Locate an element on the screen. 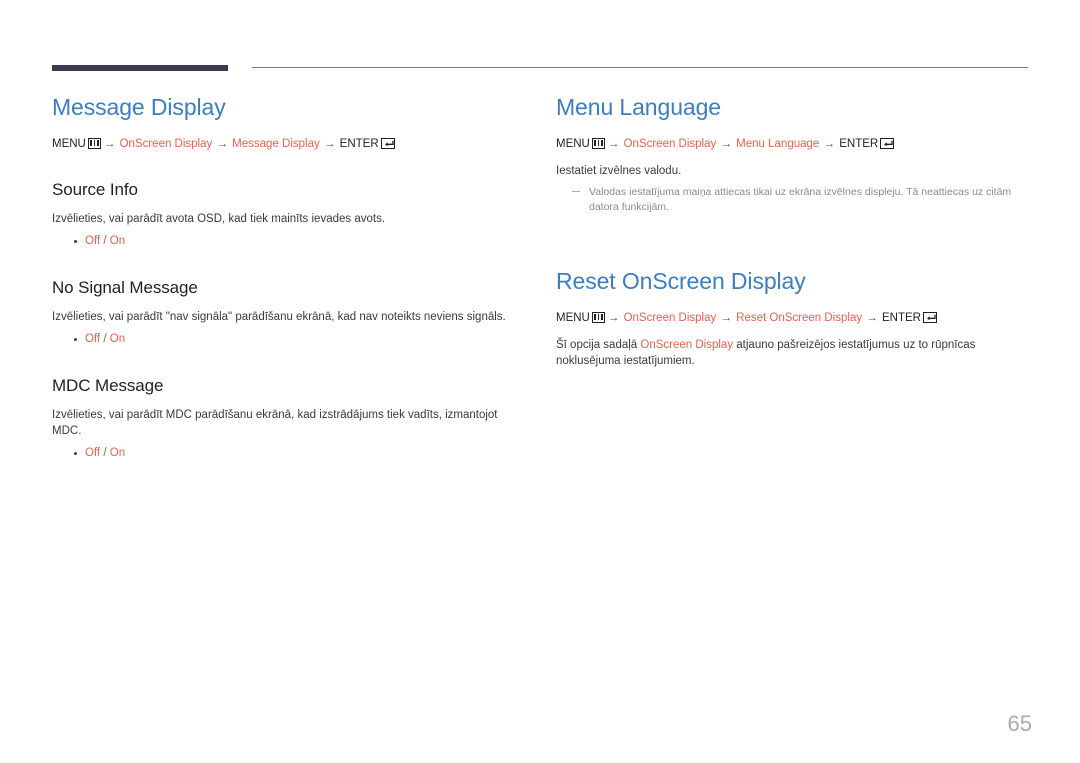 Image resolution: width=1080 pixels, height=763 pixels. subsection-title-mdc-message: MDC Message is located at coordinates (108, 385).